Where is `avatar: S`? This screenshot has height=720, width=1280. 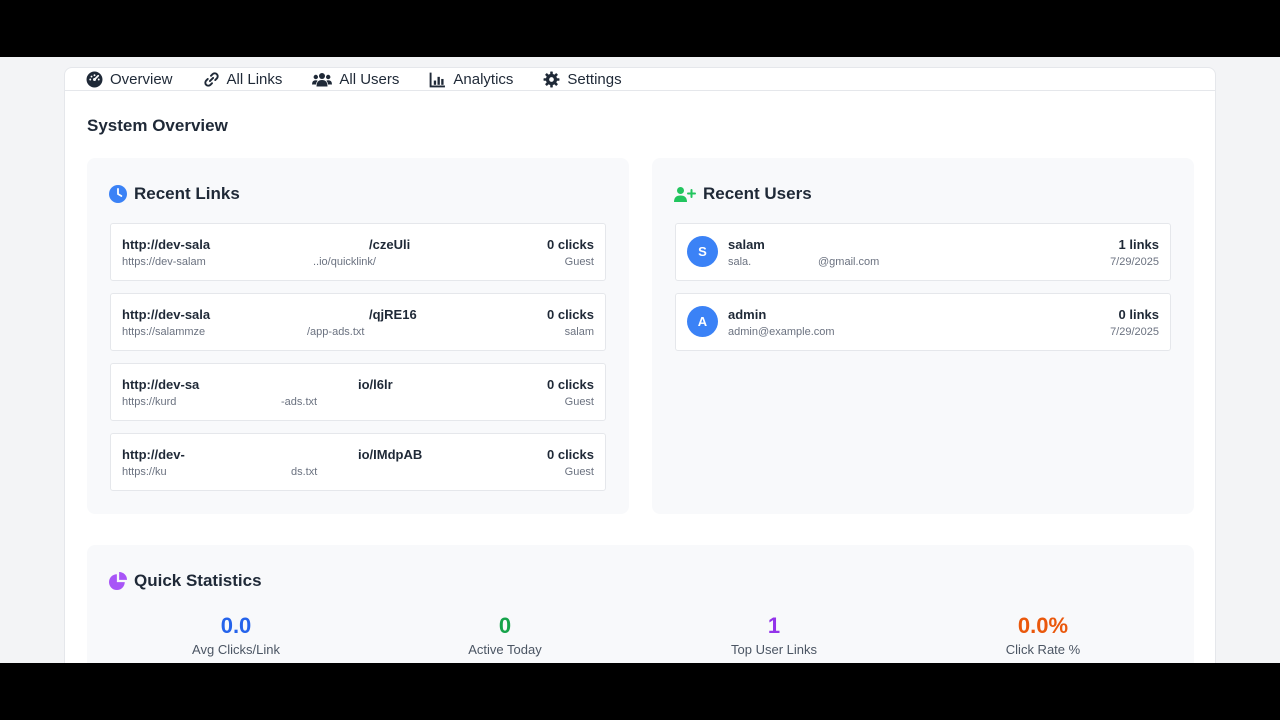
avatar: S is located at coordinates (702, 251).